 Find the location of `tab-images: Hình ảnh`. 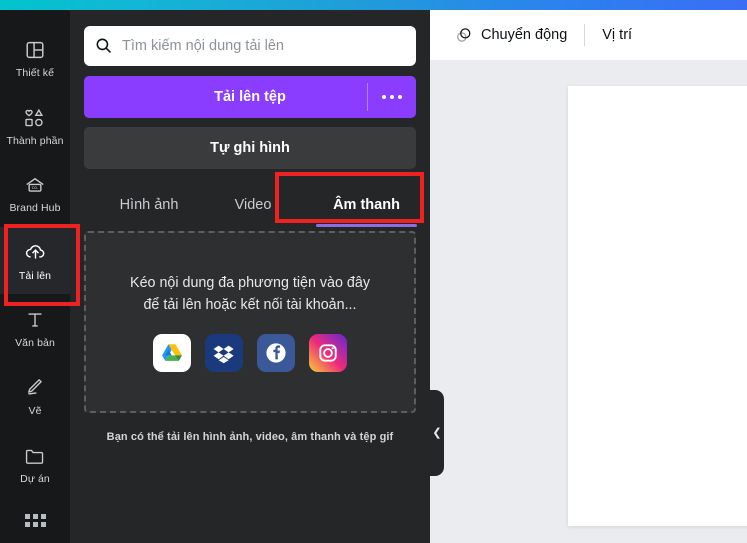

tab-images: Hình ảnh is located at coordinates (149, 205).